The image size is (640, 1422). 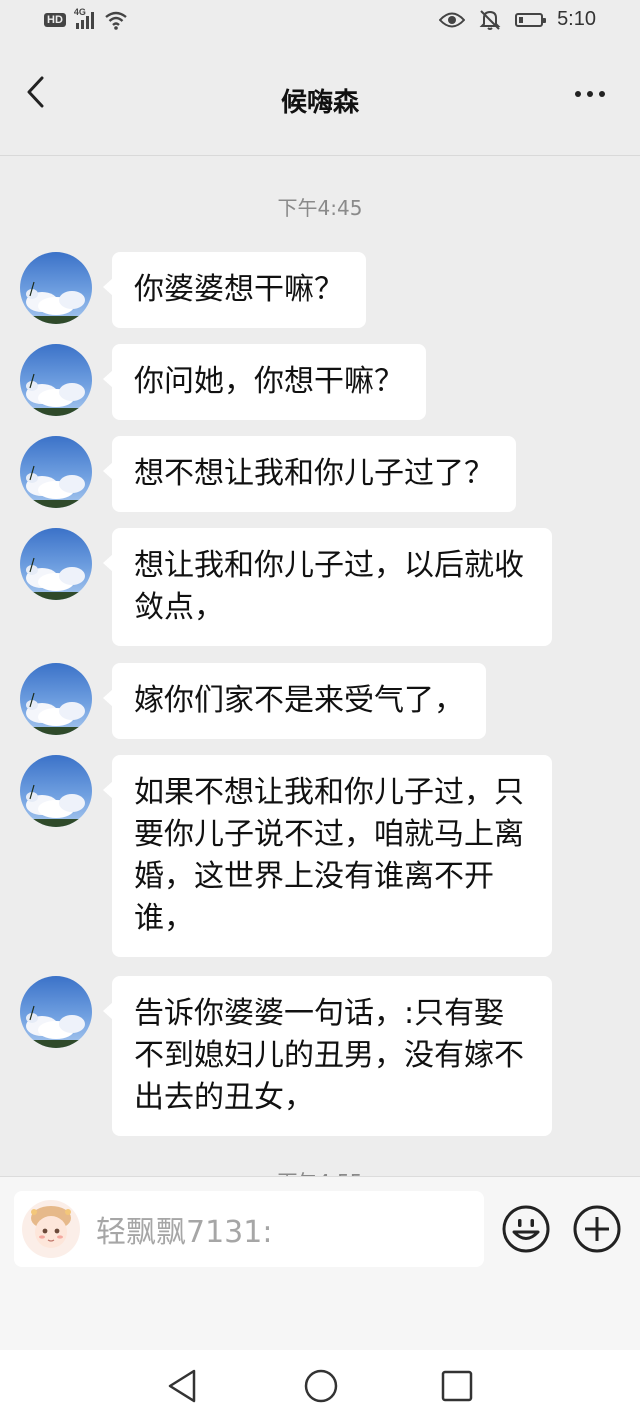 I want to click on plus-circle-icon, so click(x=597, y=1229).